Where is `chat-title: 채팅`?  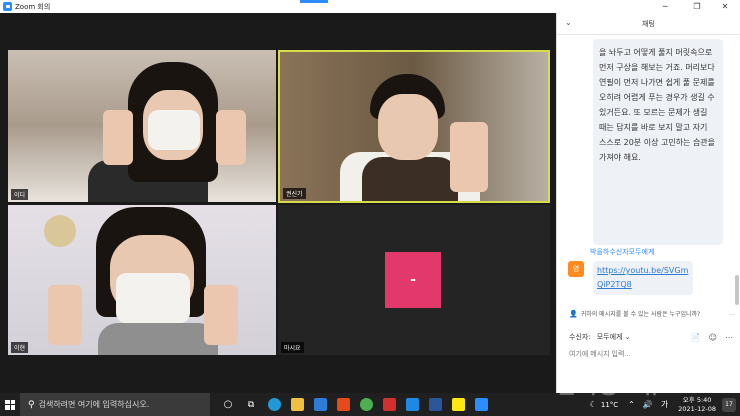 chat-title: 채팅 is located at coordinates (648, 23).